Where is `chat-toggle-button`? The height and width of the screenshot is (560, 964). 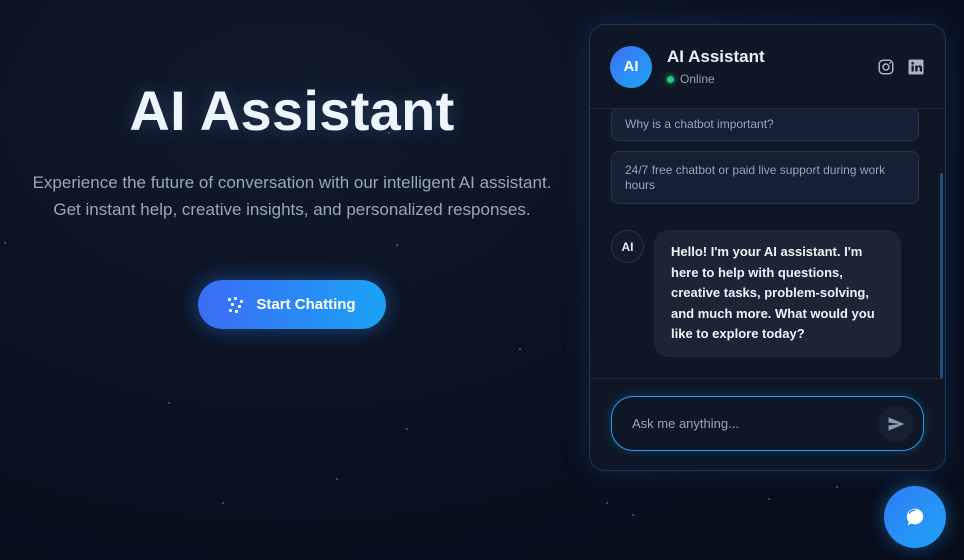 chat-toggle-button is located at coordinates (915, 517).